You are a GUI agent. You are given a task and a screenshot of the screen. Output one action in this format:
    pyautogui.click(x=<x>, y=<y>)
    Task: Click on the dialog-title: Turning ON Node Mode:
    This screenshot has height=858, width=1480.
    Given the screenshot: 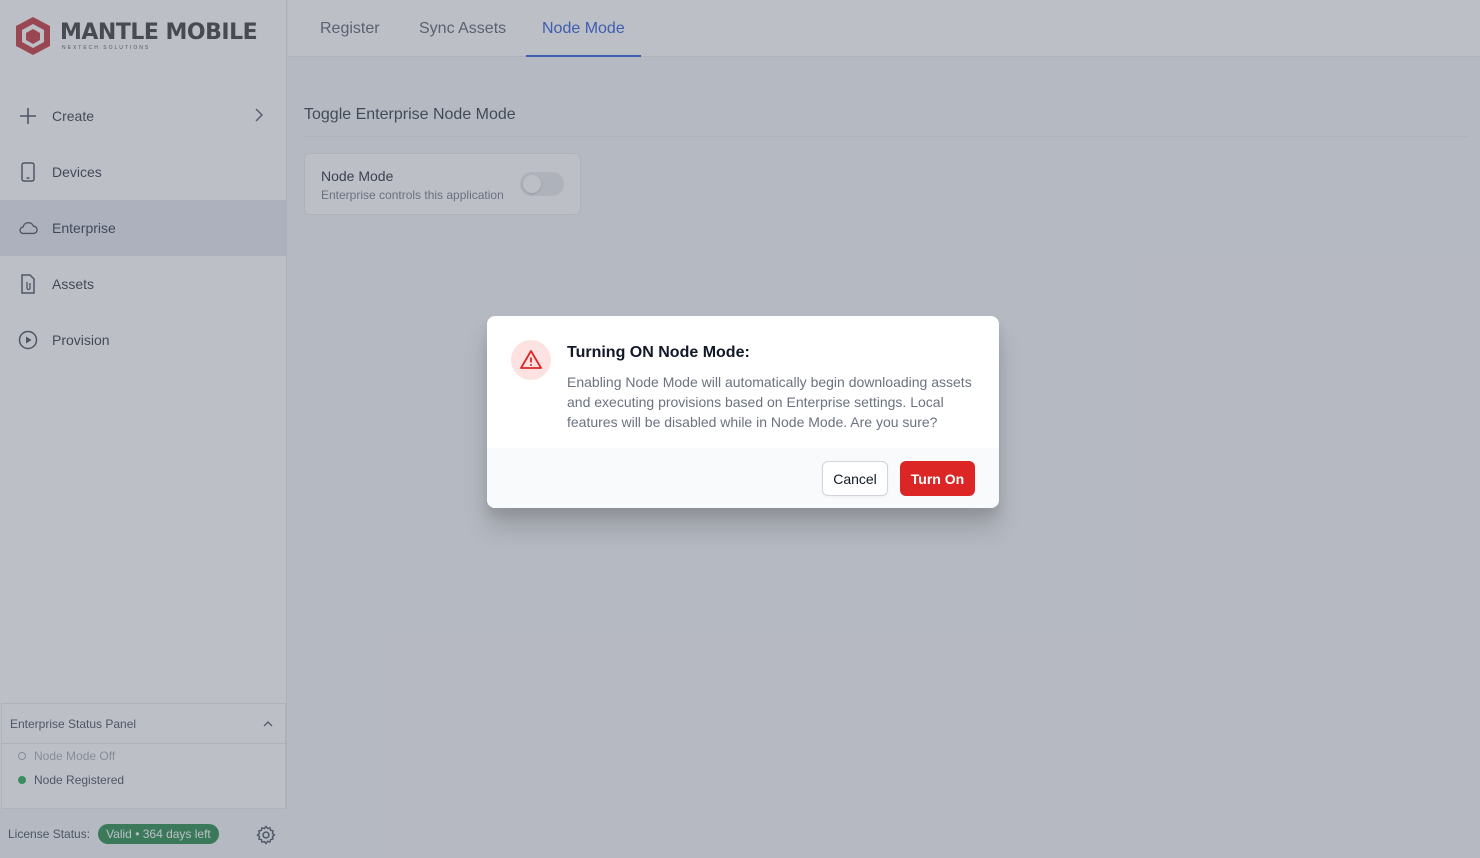 What is the action you would take?
    pyautogui.click(x=658, y=352)
    